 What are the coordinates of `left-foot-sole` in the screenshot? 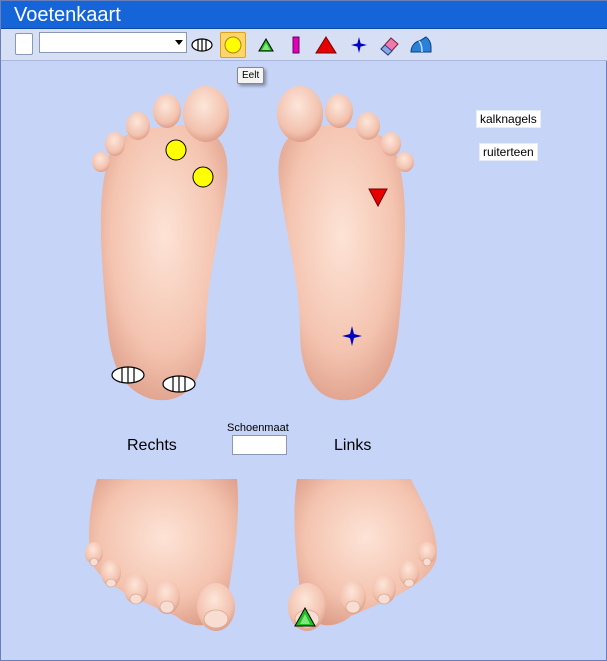 It's located at (345, 243).